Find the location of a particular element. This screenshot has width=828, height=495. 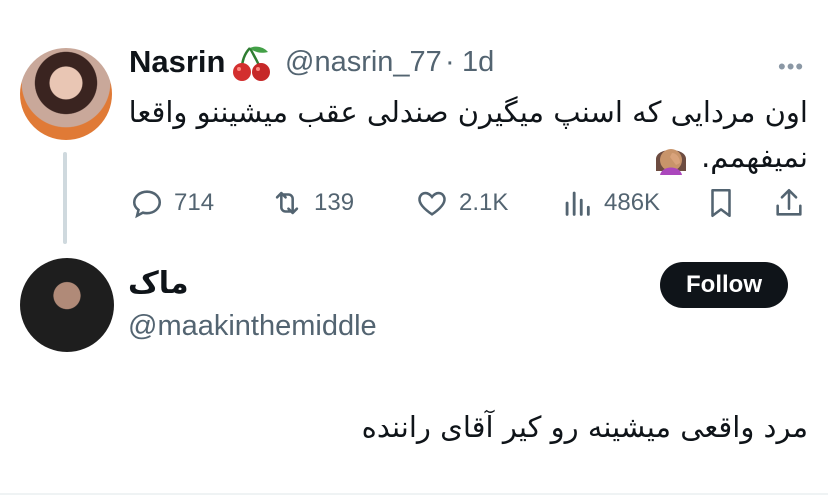

nasrin-avatar is located at coordinates (66, 94).